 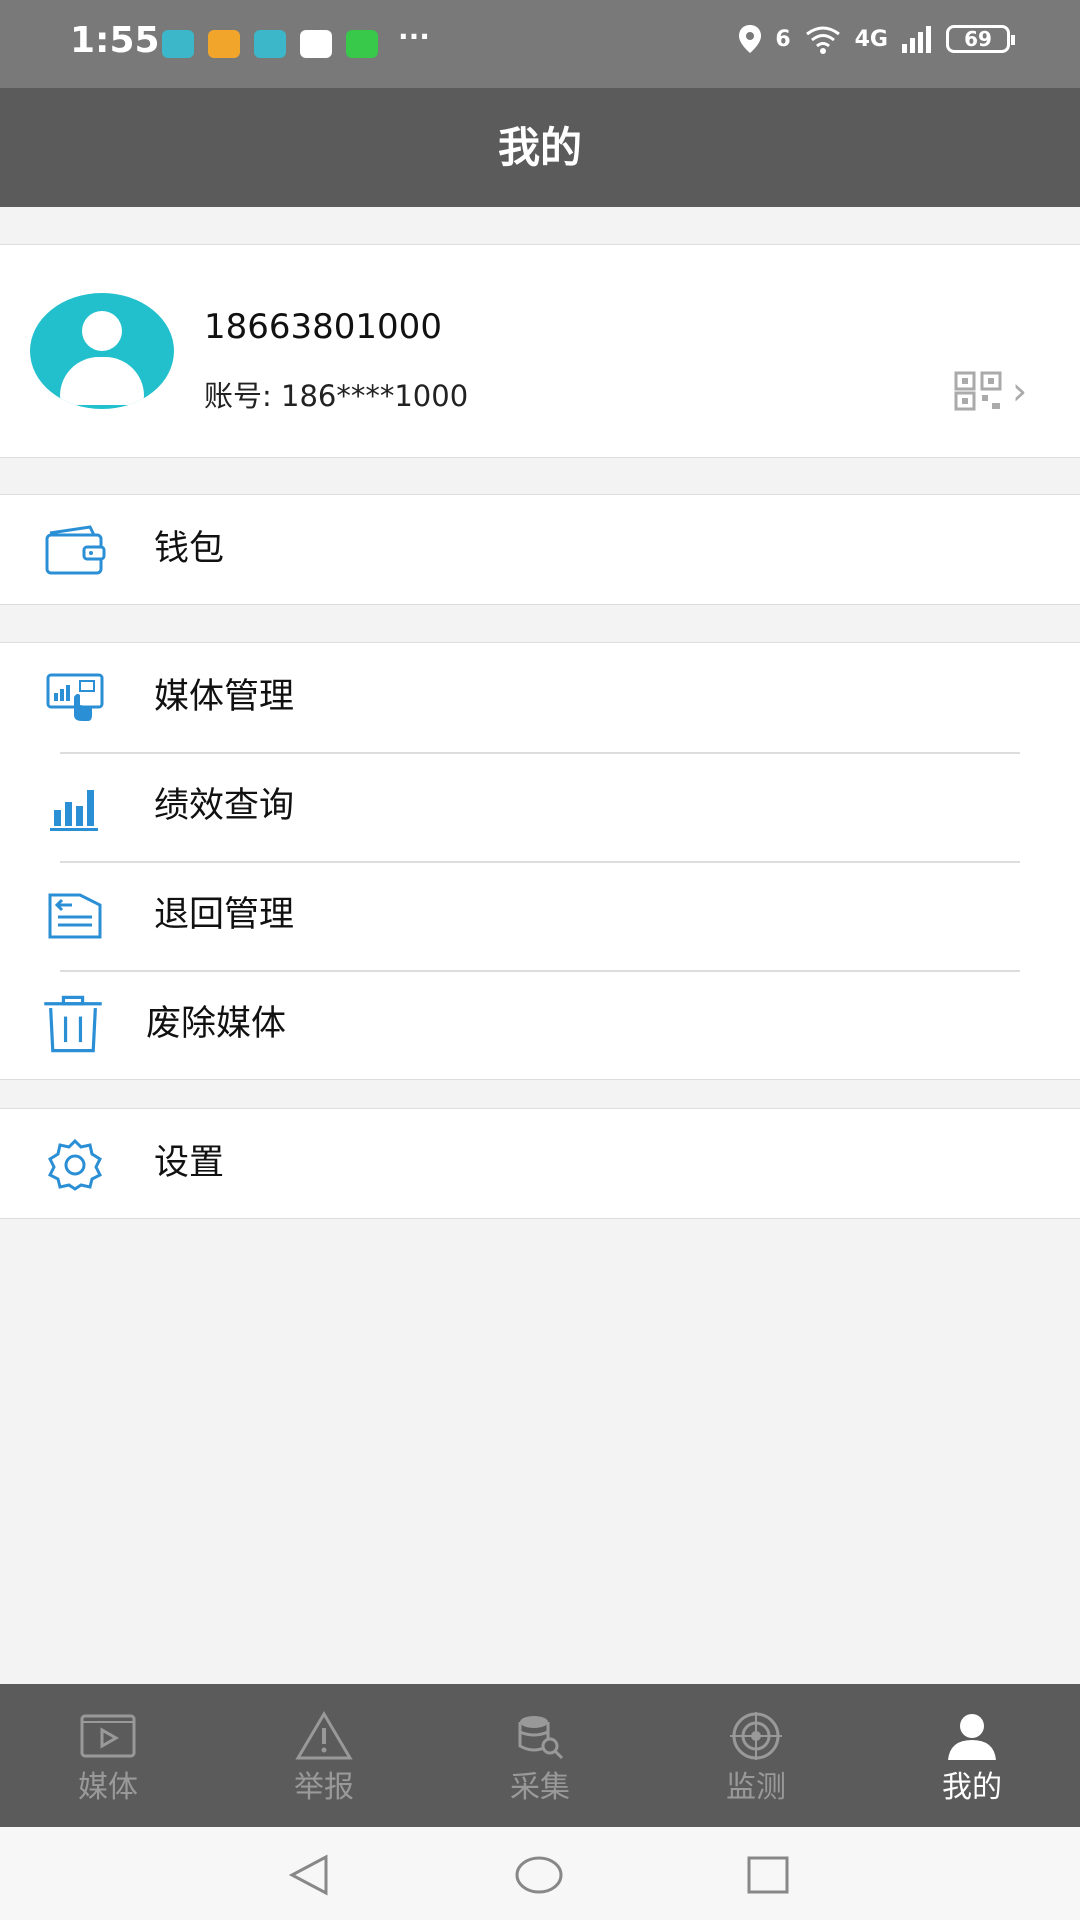 What do you see at coordinates (756, 1787) in the screenshot?
I see `tab-monitor-label: 监测` at bounding box center [756, 1787].